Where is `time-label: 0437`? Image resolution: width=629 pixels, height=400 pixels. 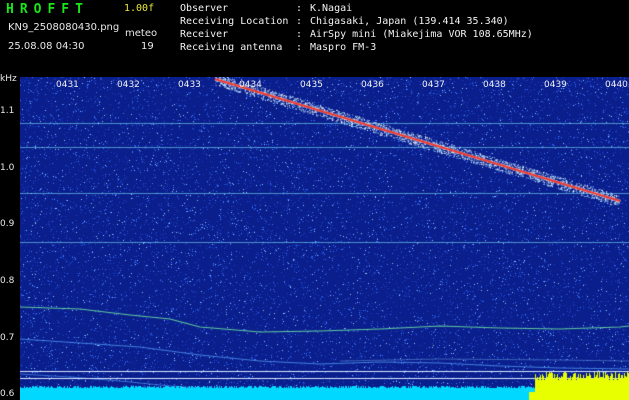
time-label: 0437 is located at coordinates (433, 85).